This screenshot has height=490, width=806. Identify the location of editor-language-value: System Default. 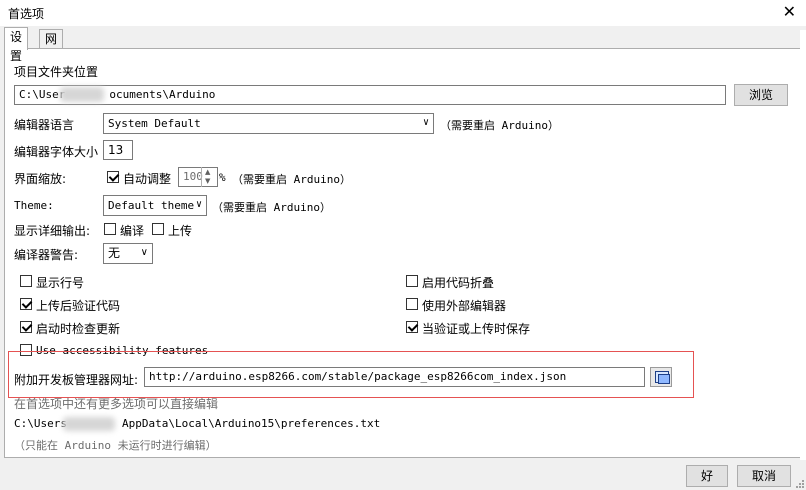
(154, 123).